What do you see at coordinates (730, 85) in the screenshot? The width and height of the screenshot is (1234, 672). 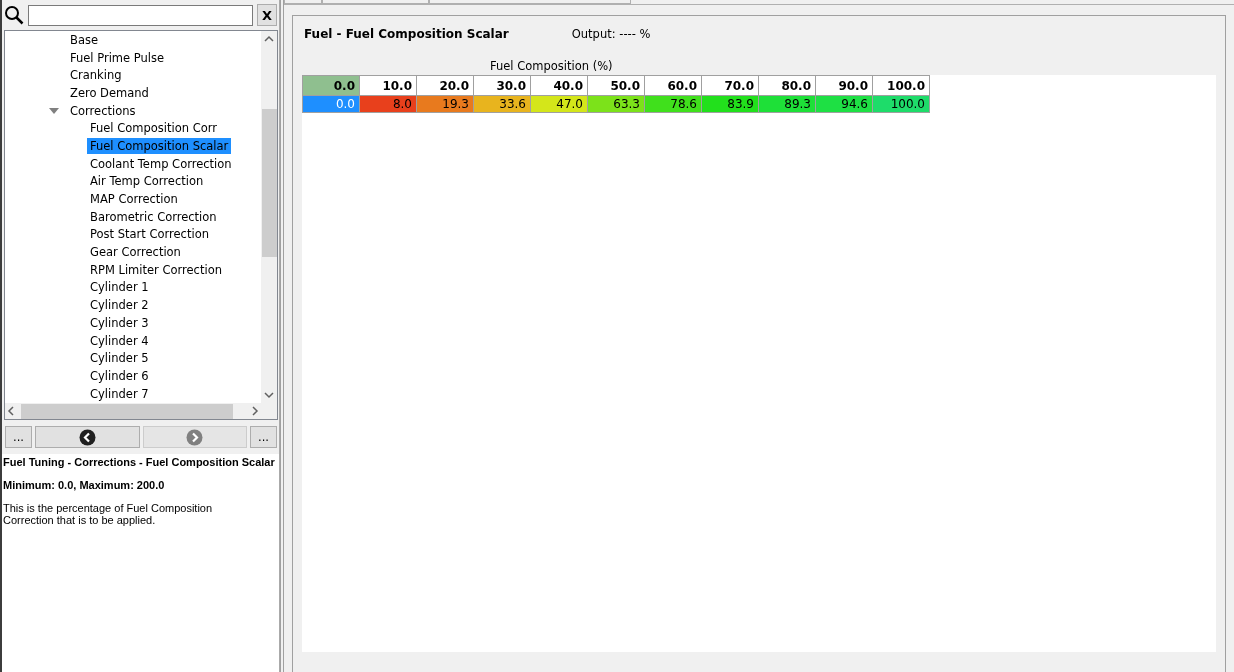 I see `column-header: 70.0` at bounding box center [730, 85].